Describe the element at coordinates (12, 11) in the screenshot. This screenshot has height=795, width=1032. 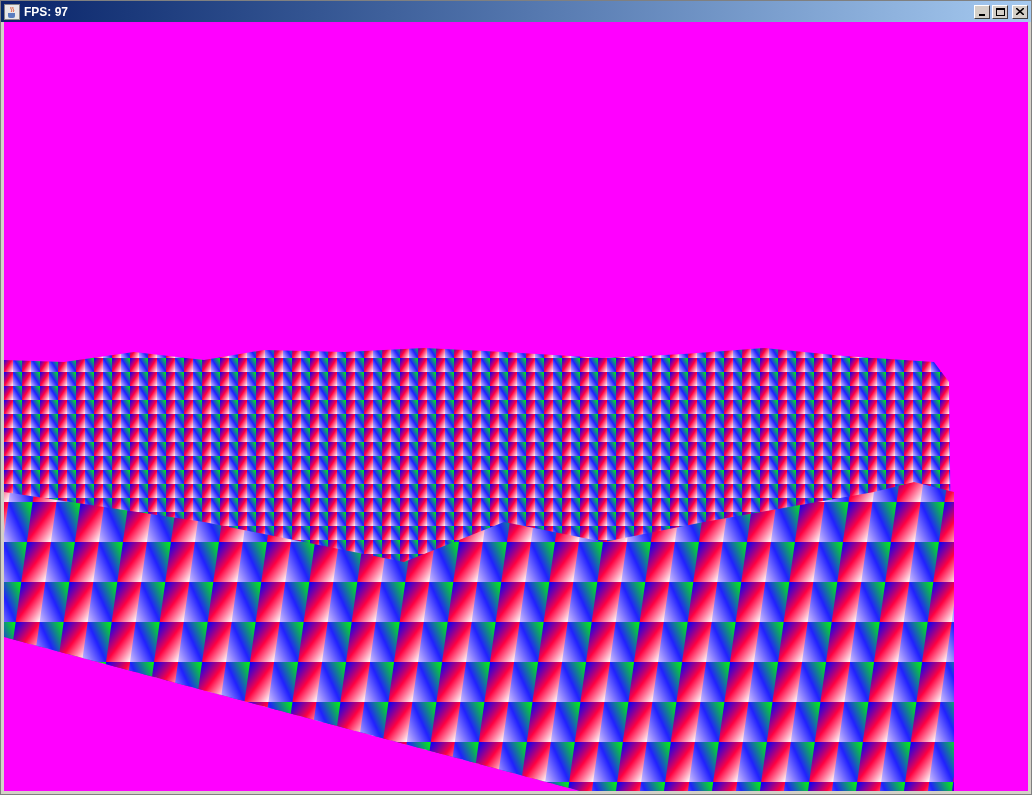
I see `cup-icon` at that location.